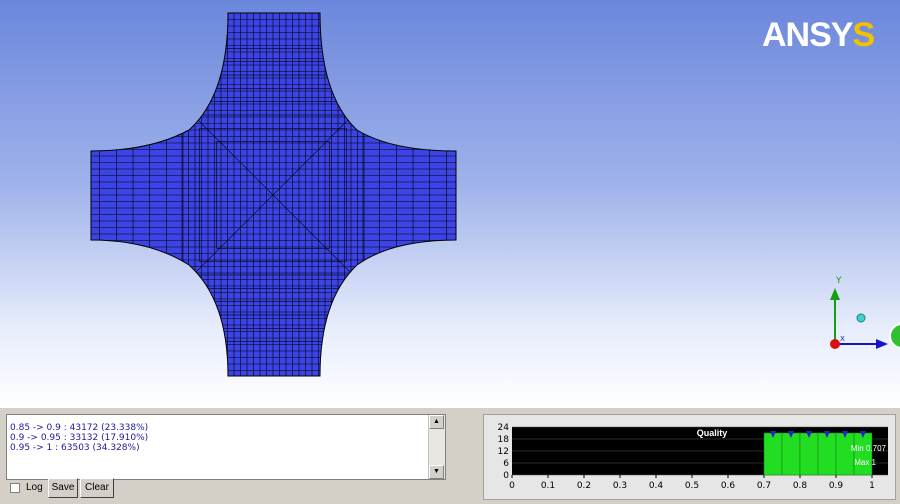  What do you see at coordinates (865, 462) in the screenshot?
I see `histogram-max-label: Max 1` at bounding box center [865, 462].